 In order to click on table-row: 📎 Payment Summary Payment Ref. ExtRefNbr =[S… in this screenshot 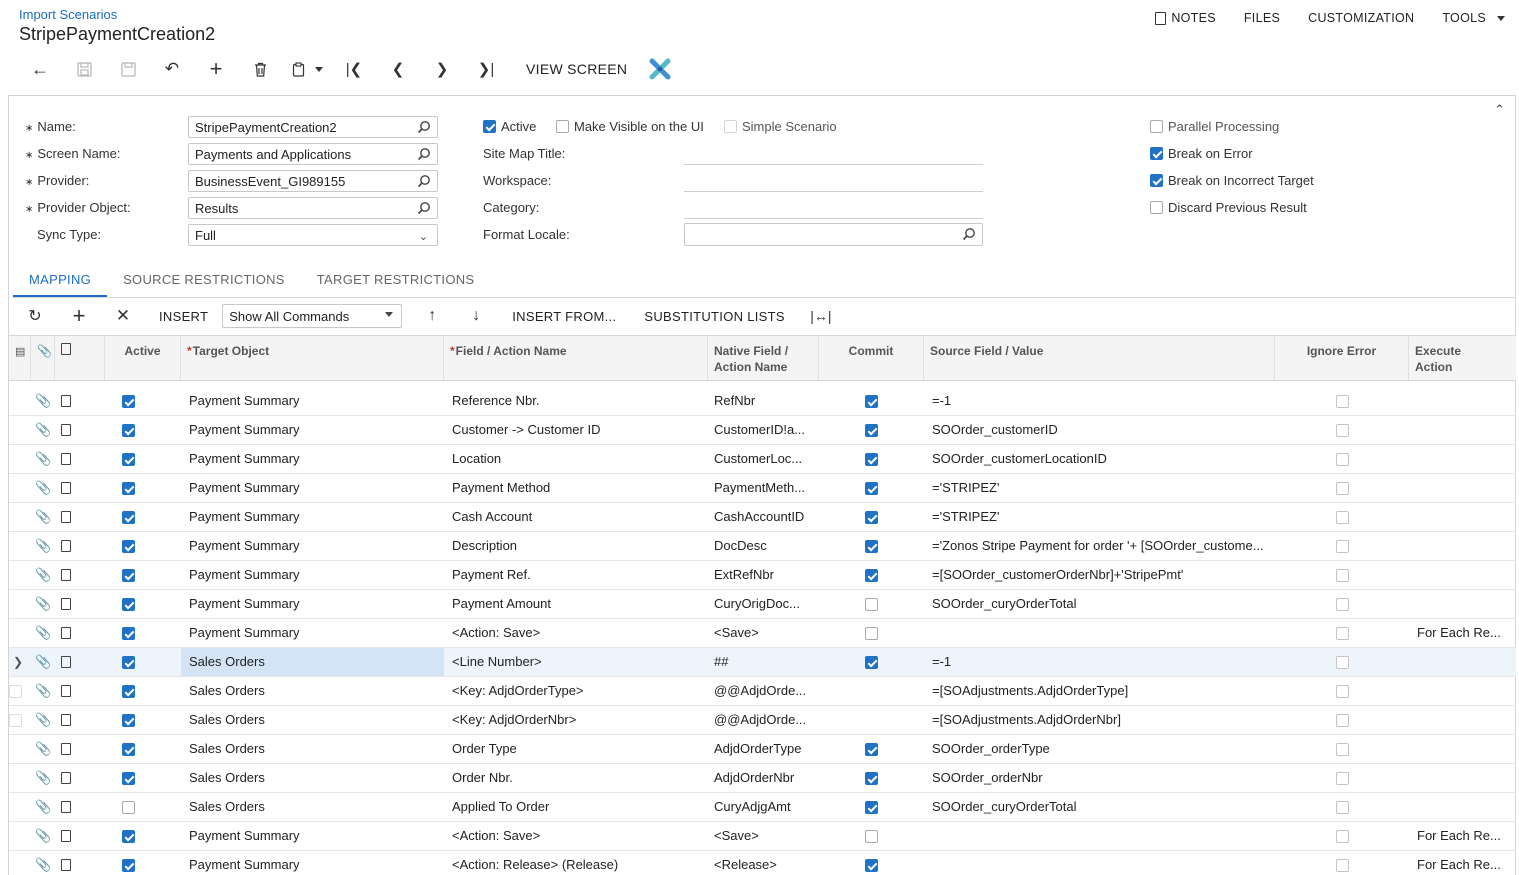, I will do `click(762, 575)`.